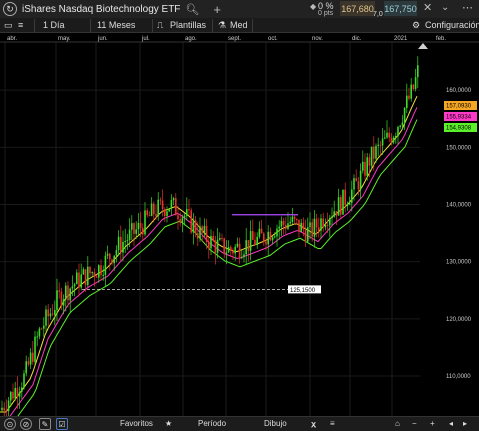  Describe the element at coordinates (303, 291) in the screenshot. I see `level-label: 125,1500` at that location.